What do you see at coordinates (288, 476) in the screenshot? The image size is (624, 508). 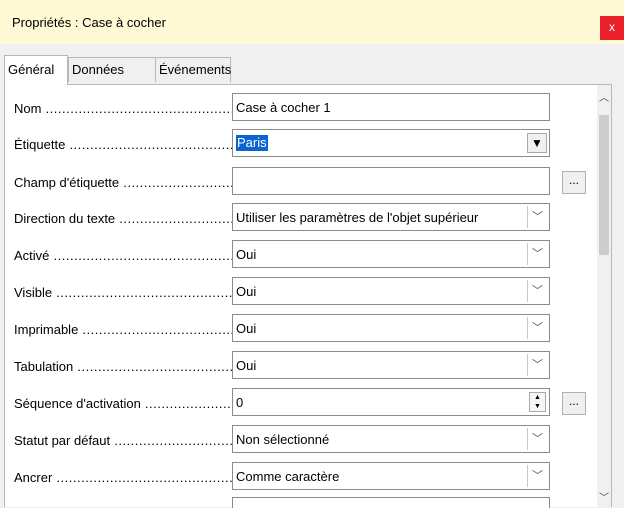 I see `anchor-value: Comme caractère` at bounding box center [288, 476].